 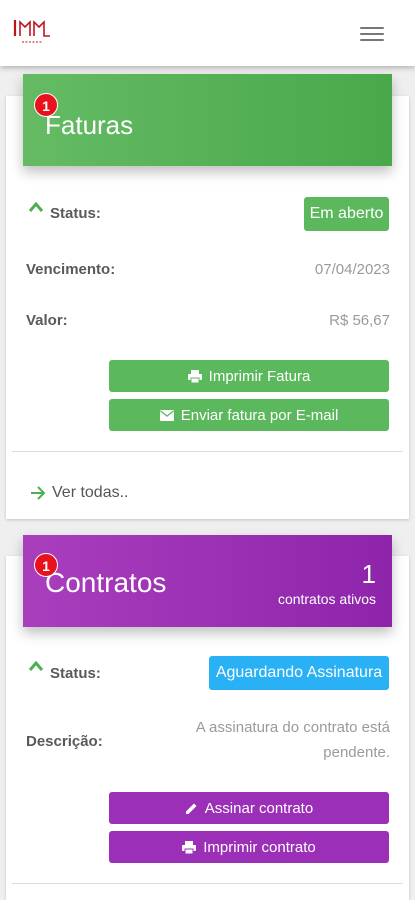 I want to click on pencil-icon, so click(x=191, y=808).